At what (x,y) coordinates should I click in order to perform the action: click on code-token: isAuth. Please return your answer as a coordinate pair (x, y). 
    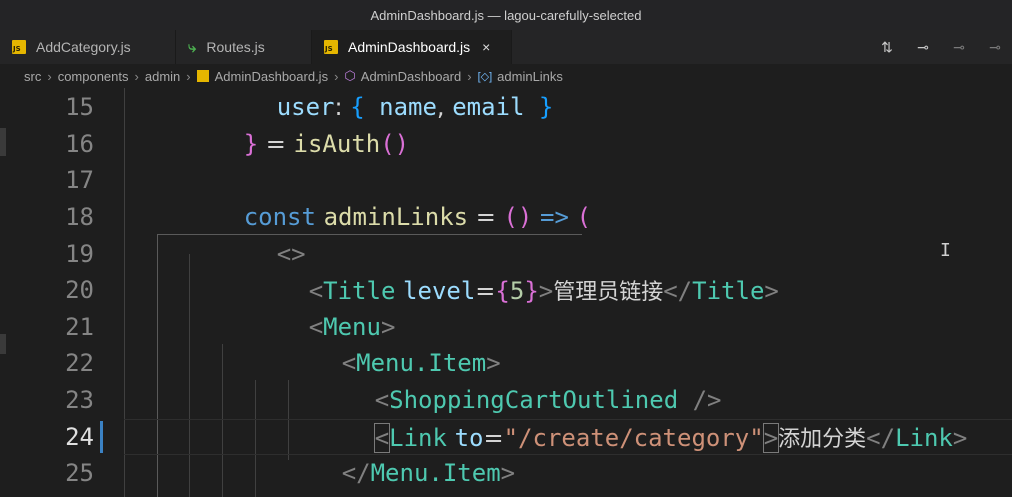
    Looking at the image, I should click on (337, 143).